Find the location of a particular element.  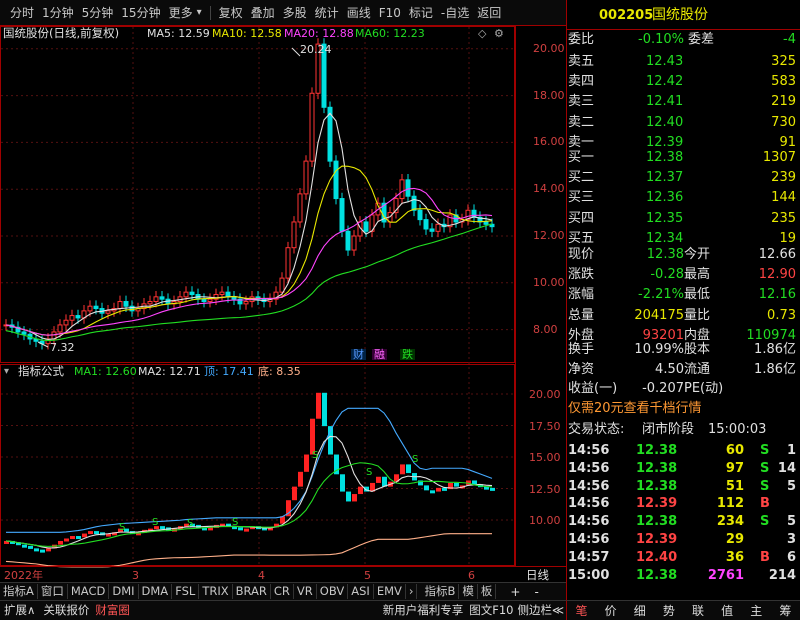

ratio-label: 委比 is located at coordinates (581, 39).